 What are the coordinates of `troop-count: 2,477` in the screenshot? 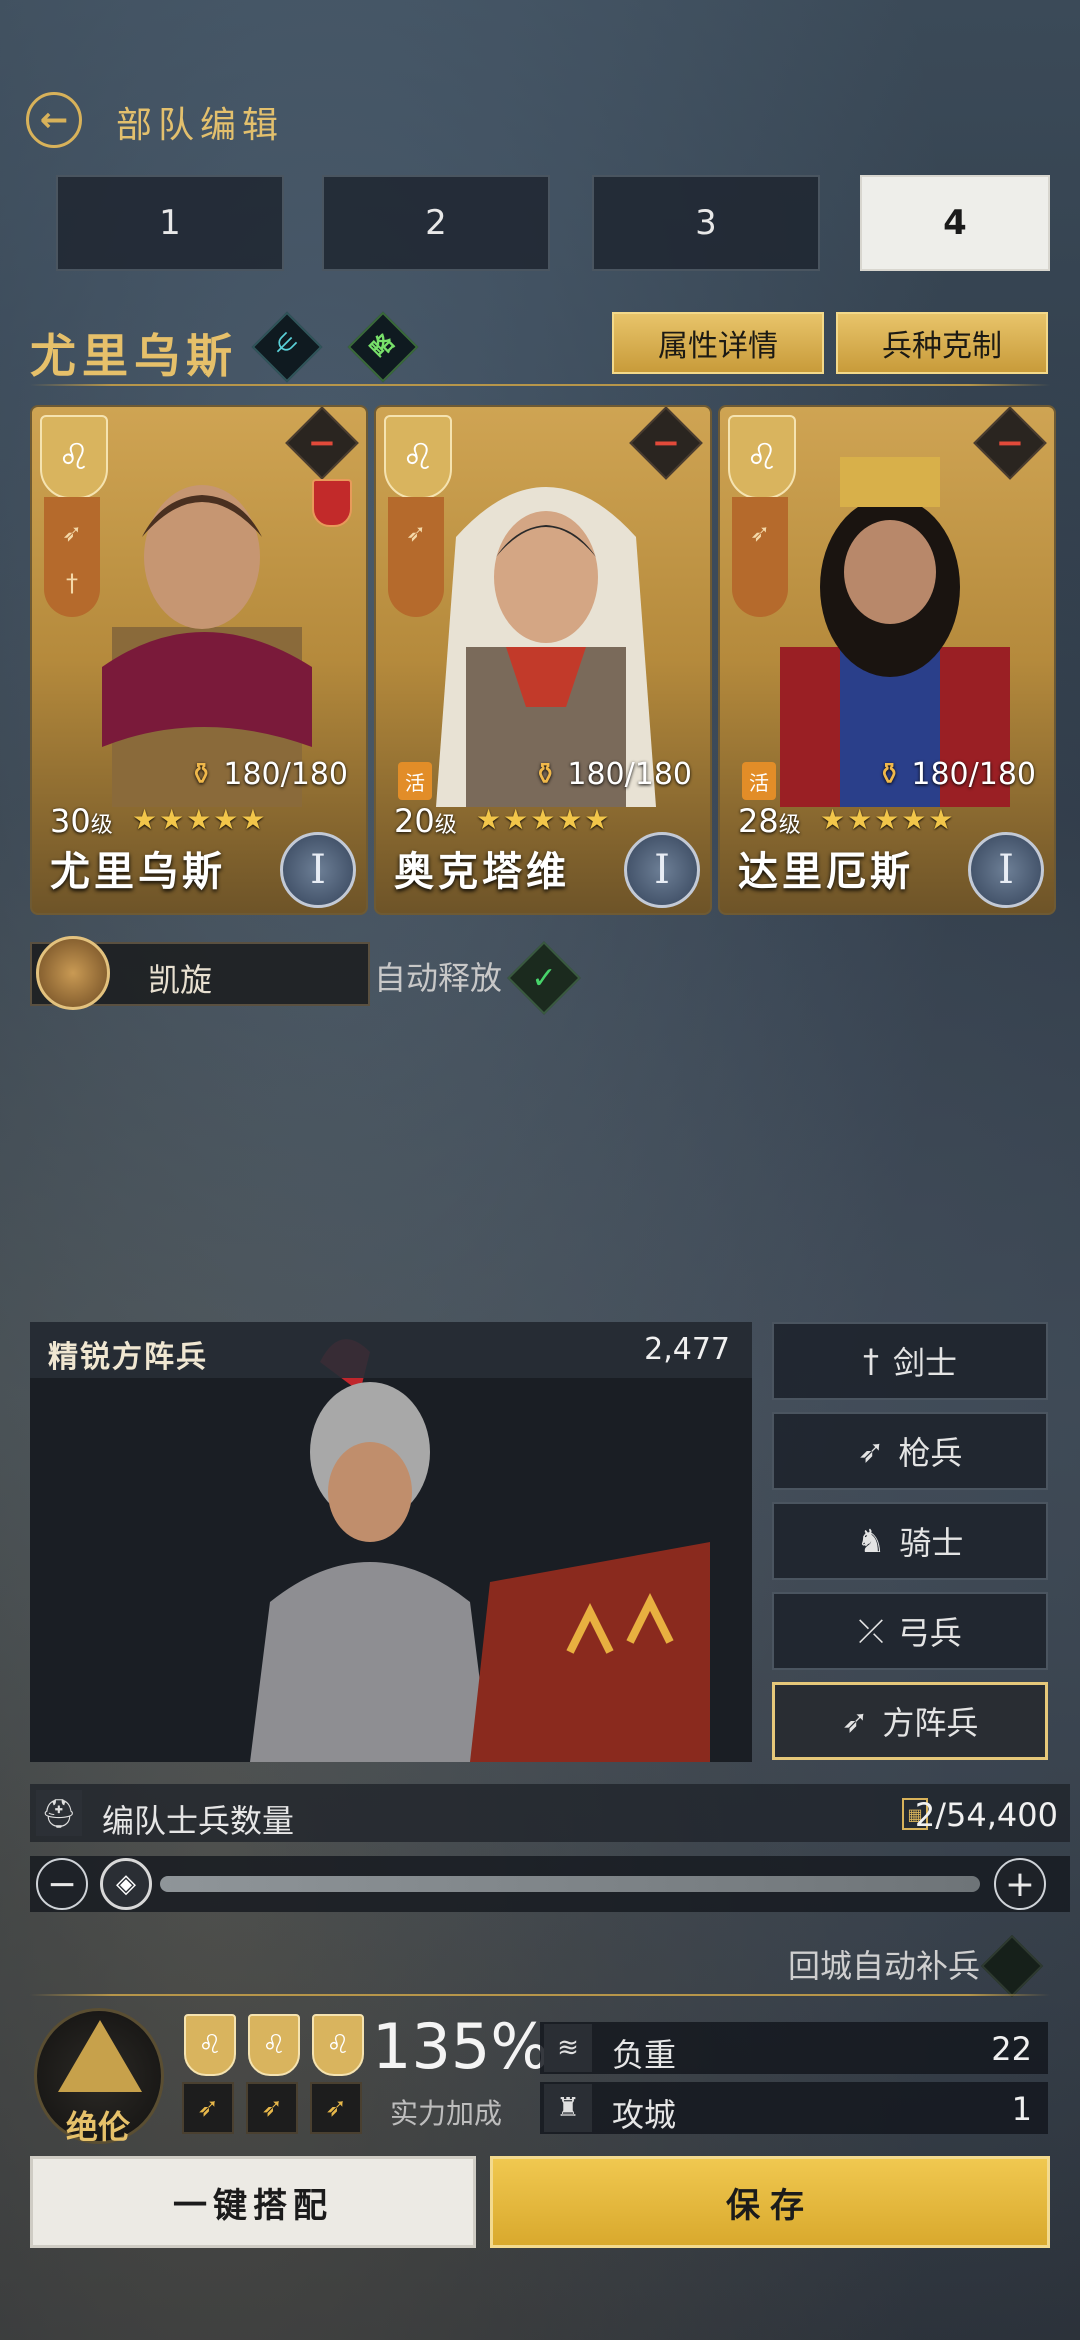 It's located at (687, 1349).